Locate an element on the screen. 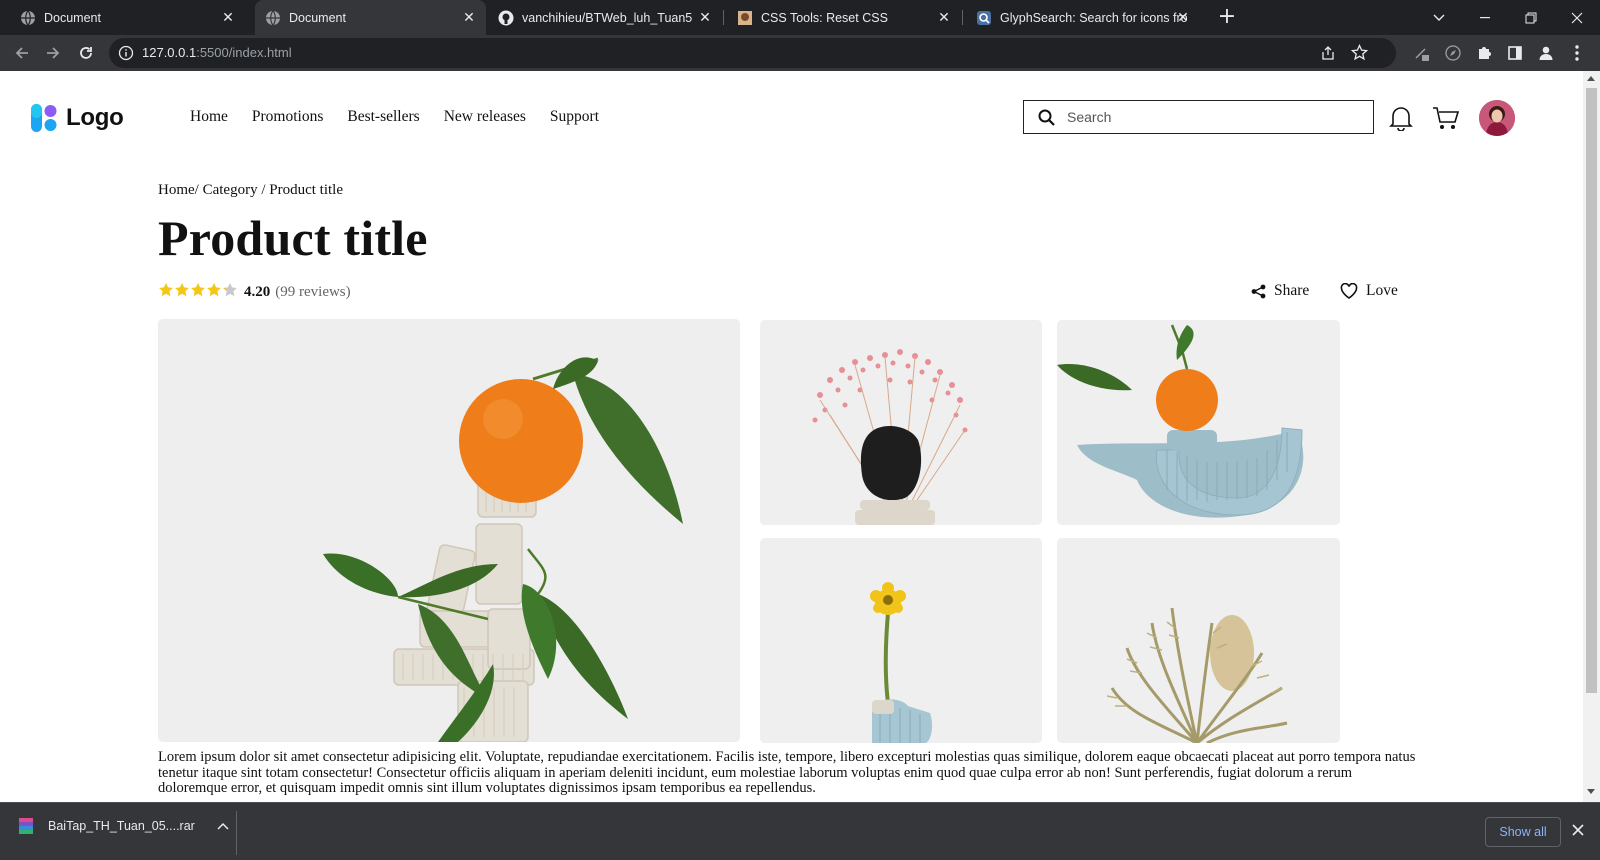 The height and width of the screenshot is (860, 1600). browser-tab-4: CSS Tools: Reset CSS ✕ is located at coordinates (843, 17).